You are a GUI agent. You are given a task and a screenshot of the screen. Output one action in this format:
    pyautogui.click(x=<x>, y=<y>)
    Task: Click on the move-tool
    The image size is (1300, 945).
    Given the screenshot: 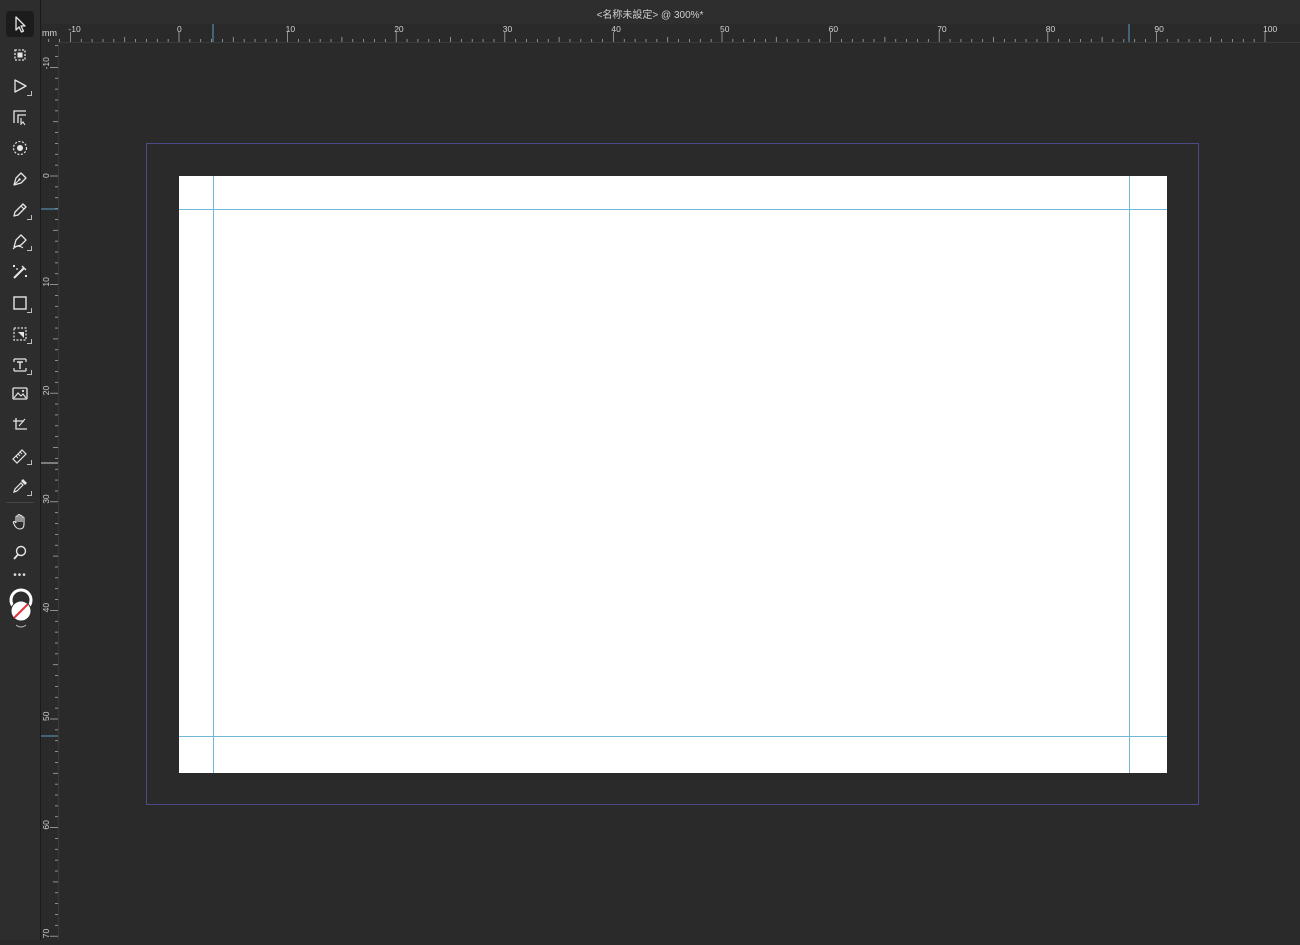 What is the action you would take?
    pyautogui.click(x=20, y=24)
    